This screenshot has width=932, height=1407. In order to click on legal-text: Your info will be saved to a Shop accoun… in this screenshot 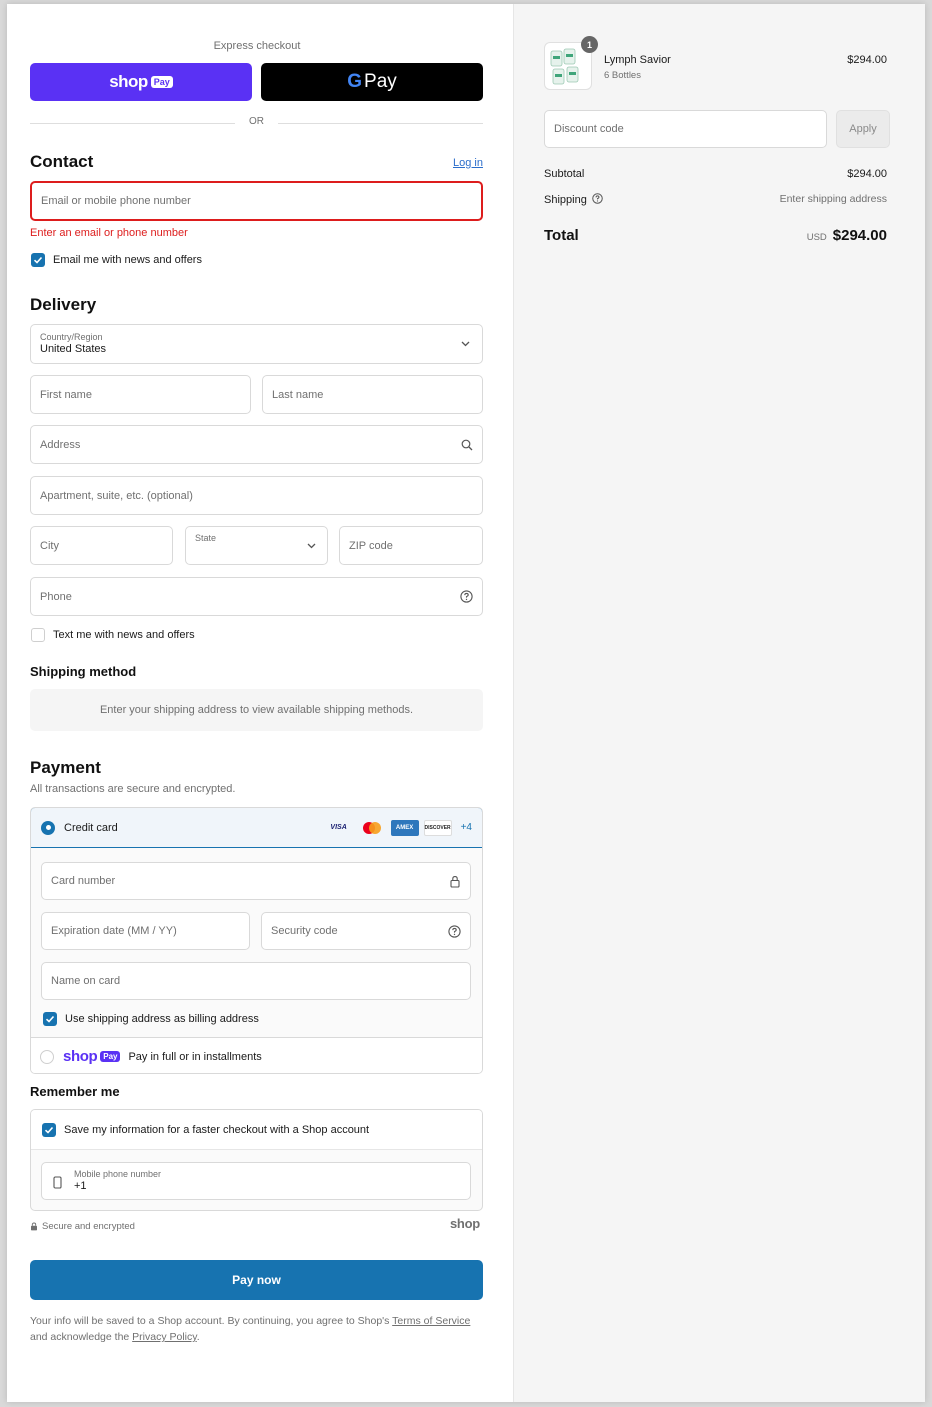, I will do `click(211, 1321)`.